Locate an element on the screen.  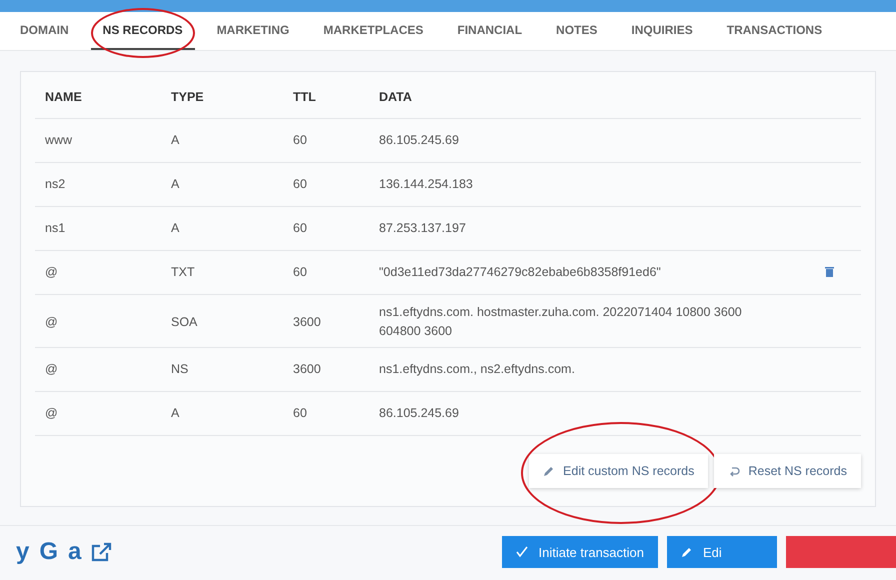
table-cell-text: TXT is located at coordinates (183, 272).